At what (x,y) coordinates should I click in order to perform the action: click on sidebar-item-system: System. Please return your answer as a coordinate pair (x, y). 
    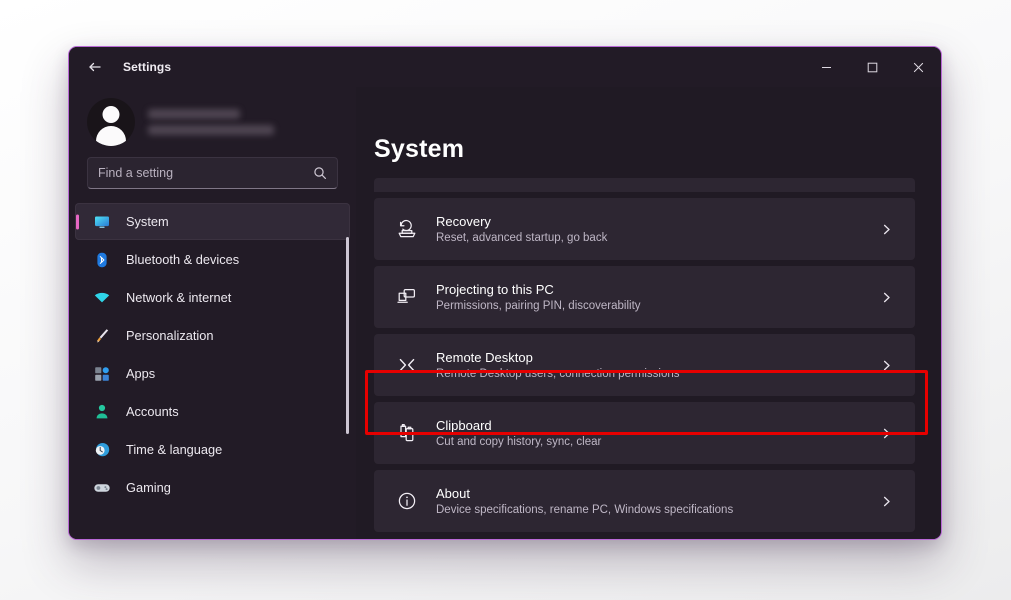
    Looking at the image, I should click on (212, 221).